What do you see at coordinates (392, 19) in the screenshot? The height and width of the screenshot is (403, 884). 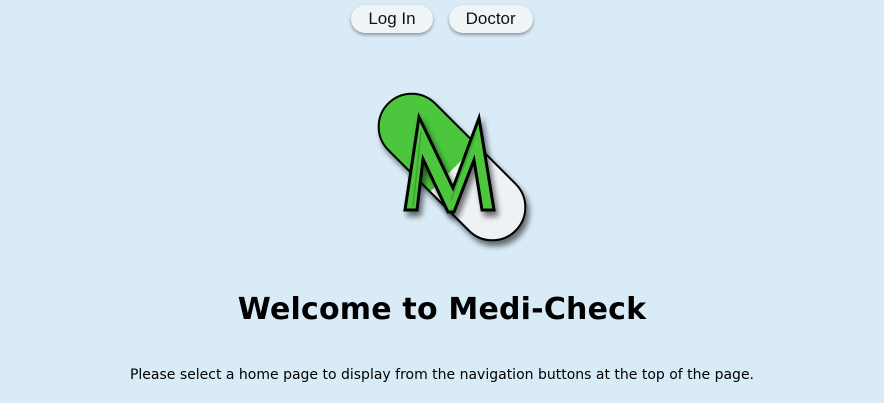 I see `login-button: Log In` at bounding box center [392, 19].